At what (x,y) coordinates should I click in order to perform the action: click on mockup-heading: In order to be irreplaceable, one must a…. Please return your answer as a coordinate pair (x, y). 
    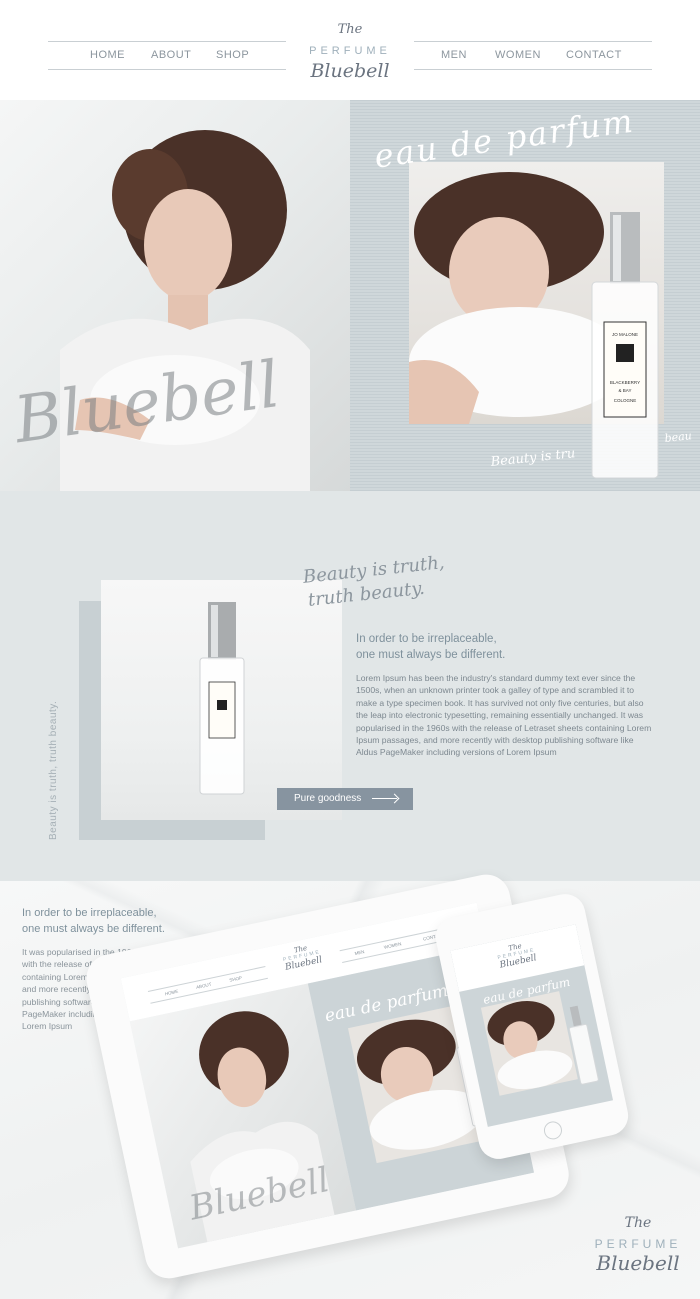
    Looking at the image, I should click on (122, 921).